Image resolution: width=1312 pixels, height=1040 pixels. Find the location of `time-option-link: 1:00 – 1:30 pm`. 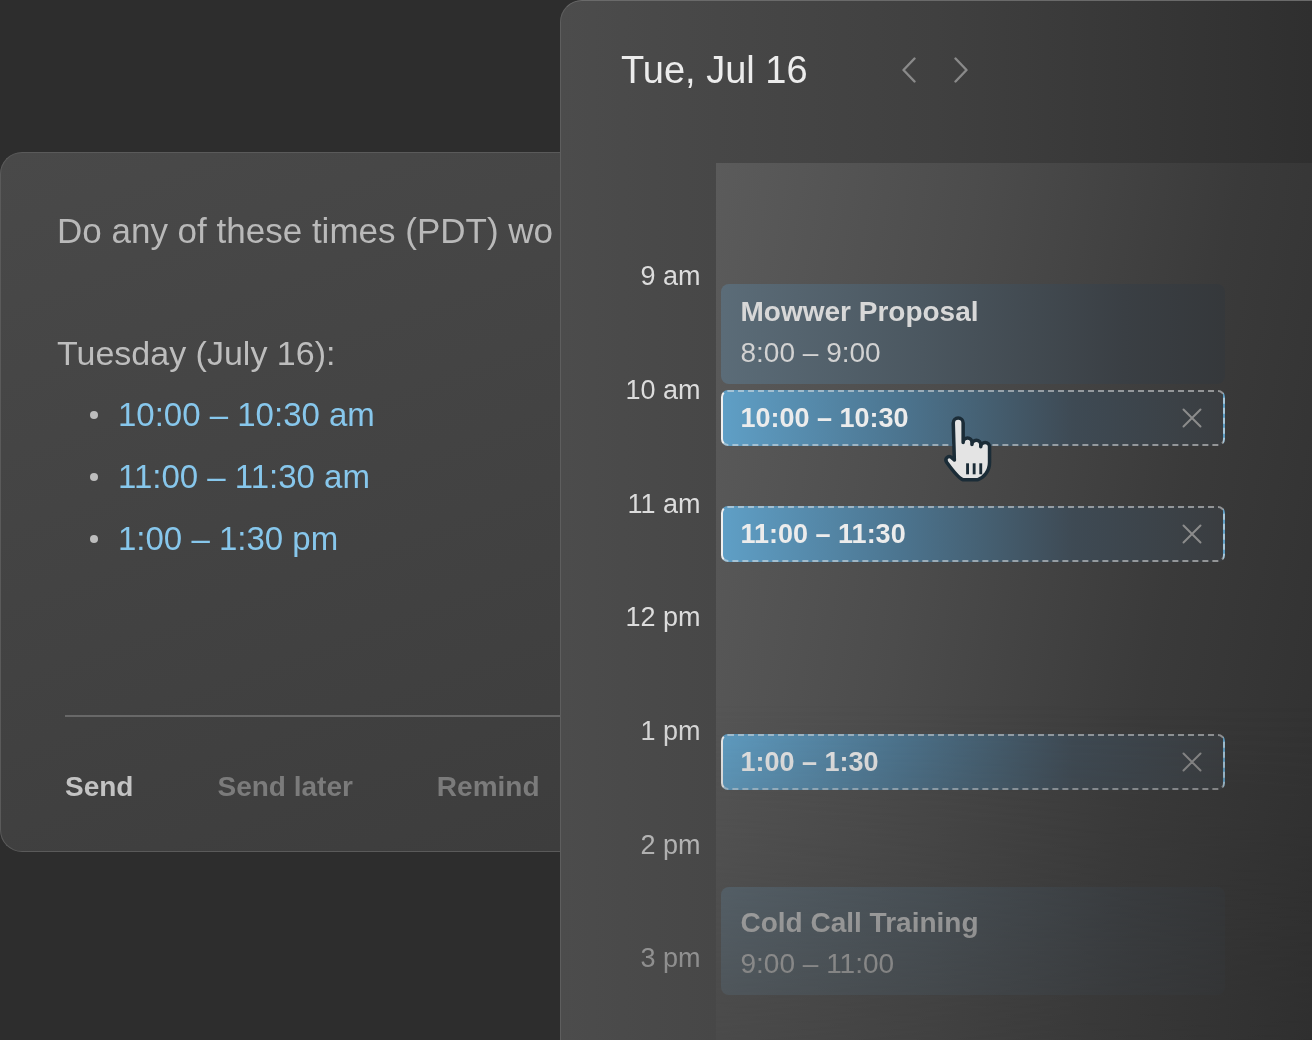

time-option-link: 1:00 – 1:30 pm is located at coordinates (228, 539).